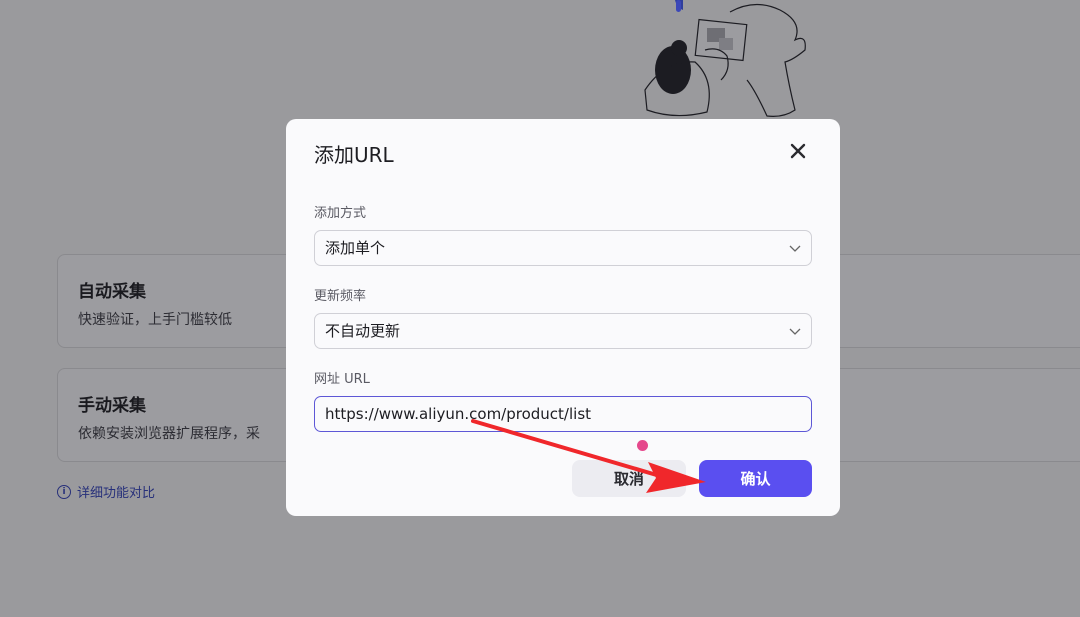  Describe the element at coordinates (755, 478) in the screenshot. I see `confirm-button: 确认` at that location.